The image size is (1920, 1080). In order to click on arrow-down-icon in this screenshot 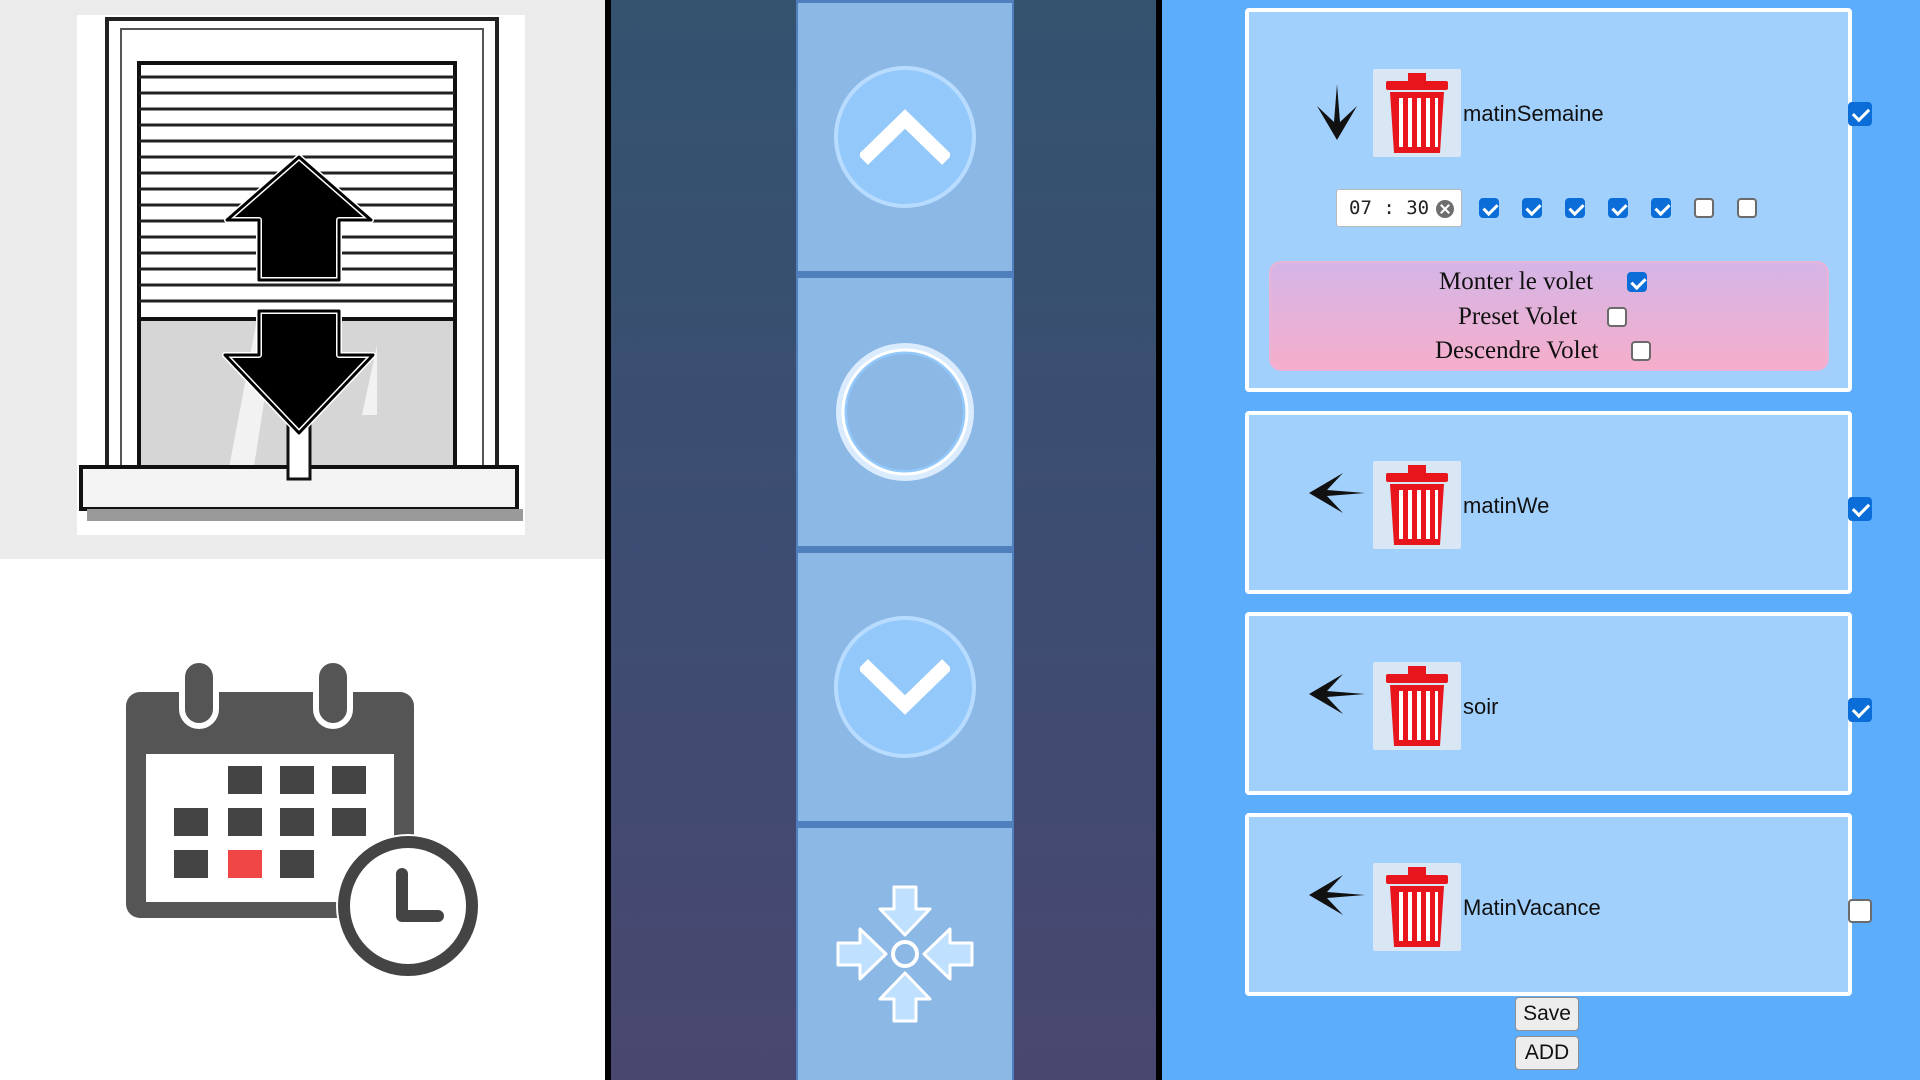, I will do `click(1337, 112)`.